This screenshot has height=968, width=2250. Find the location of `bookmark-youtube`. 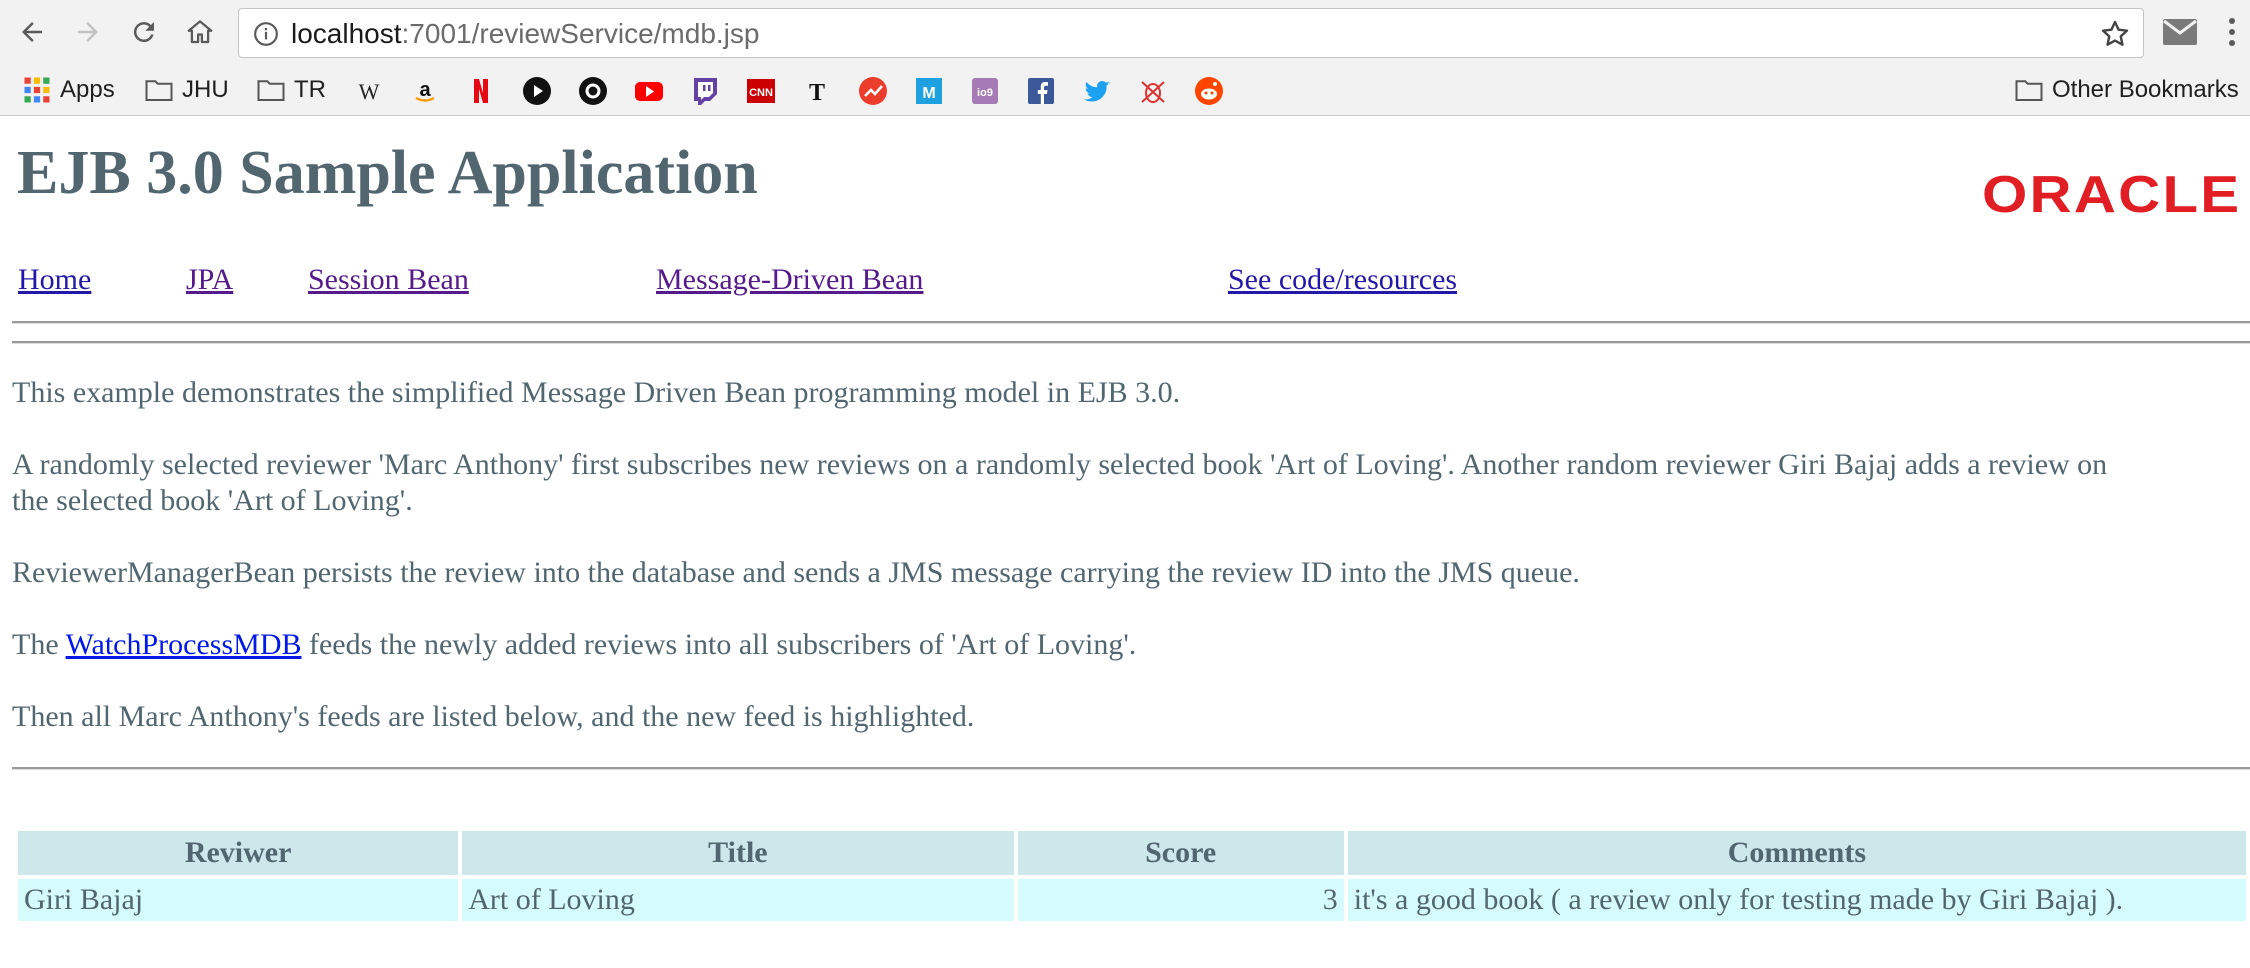

bookmark-youtube is located at coordinates (649, 91).